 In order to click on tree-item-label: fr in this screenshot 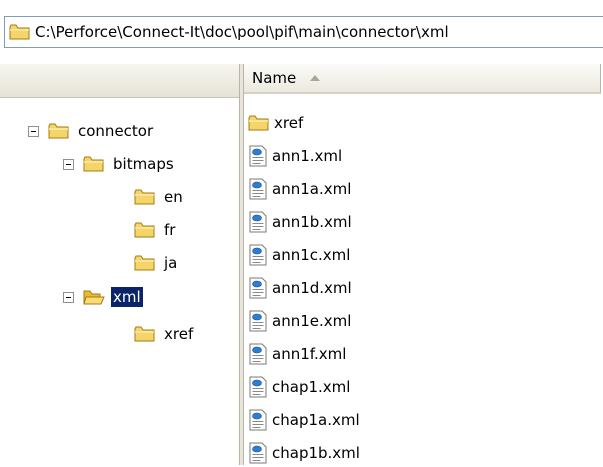, I will do `click(170, 230)`.